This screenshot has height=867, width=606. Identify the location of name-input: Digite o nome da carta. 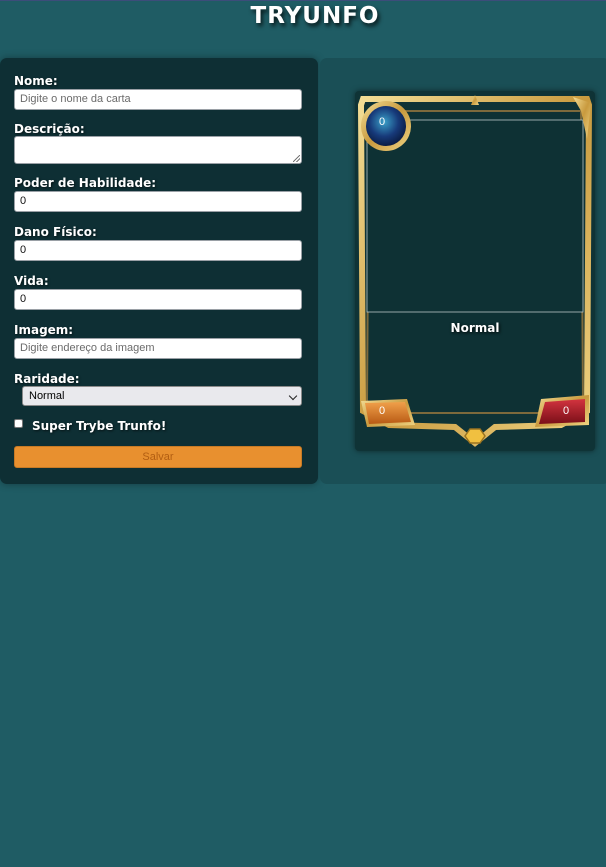
(158, 99).